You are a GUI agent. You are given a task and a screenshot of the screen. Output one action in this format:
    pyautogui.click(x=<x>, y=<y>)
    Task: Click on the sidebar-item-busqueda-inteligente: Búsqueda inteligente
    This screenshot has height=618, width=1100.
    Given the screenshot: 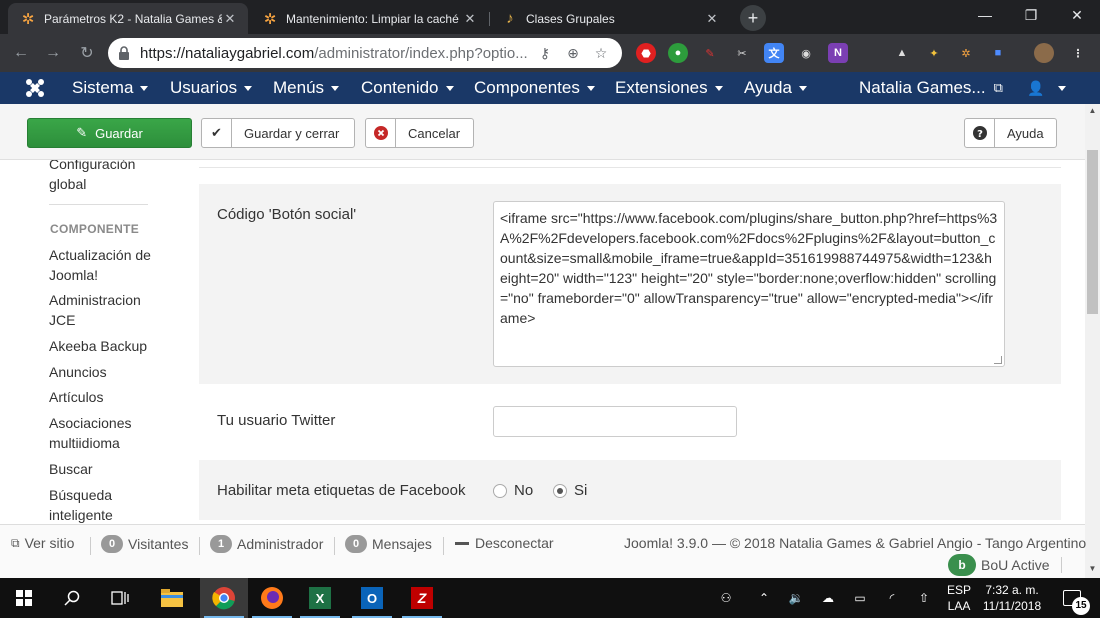 What is the action you would take?
    pyautogui.click(x=106, y=504)
    